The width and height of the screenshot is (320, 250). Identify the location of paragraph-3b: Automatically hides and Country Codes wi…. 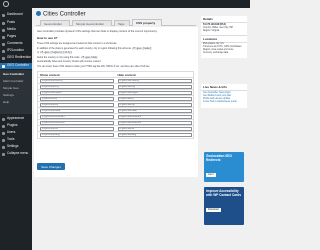
(69, 61).